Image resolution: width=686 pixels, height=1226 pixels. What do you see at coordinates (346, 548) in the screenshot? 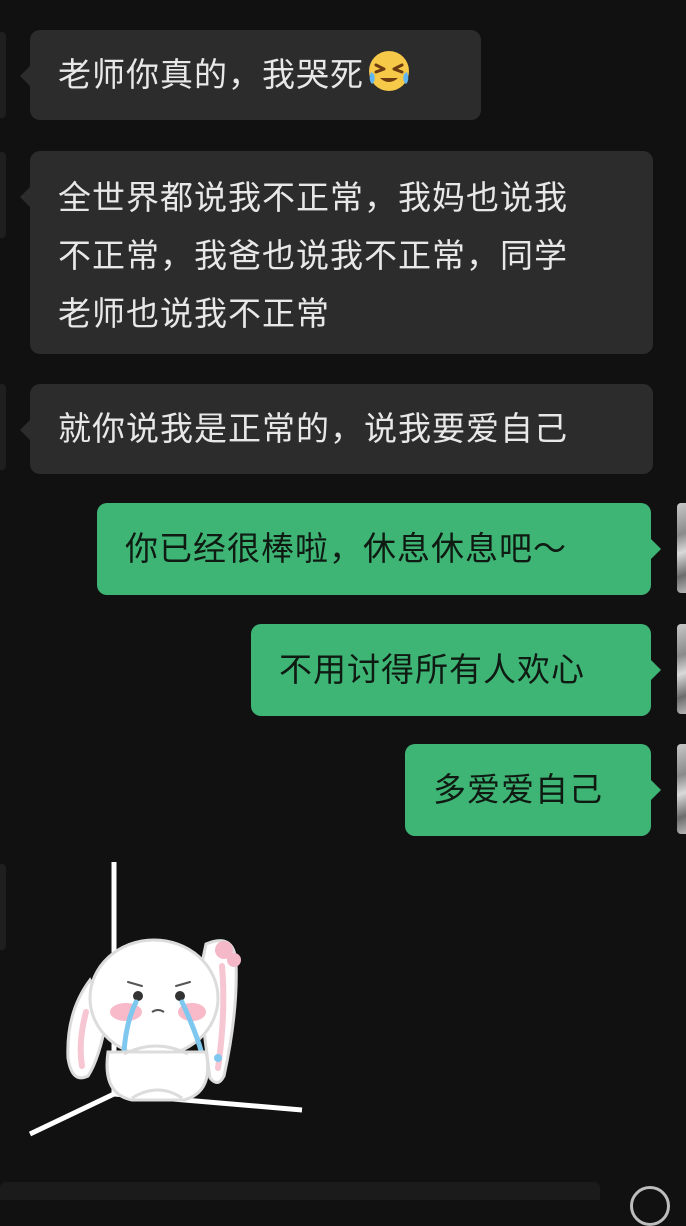
I see `message-text: 你已经很棒啦，休息休息吧～` at bounding box center [346, 548].